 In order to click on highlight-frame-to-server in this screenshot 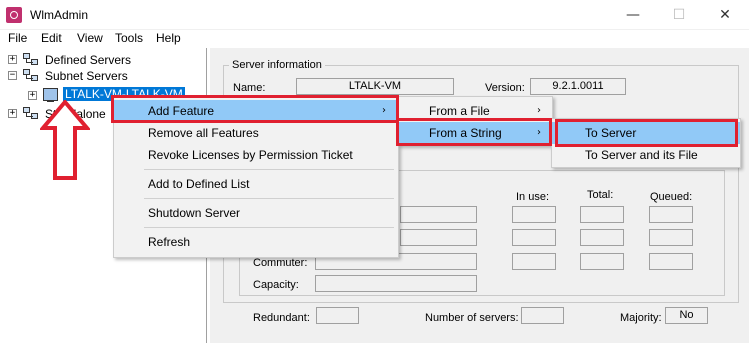, I will do `click(646, 133)`.